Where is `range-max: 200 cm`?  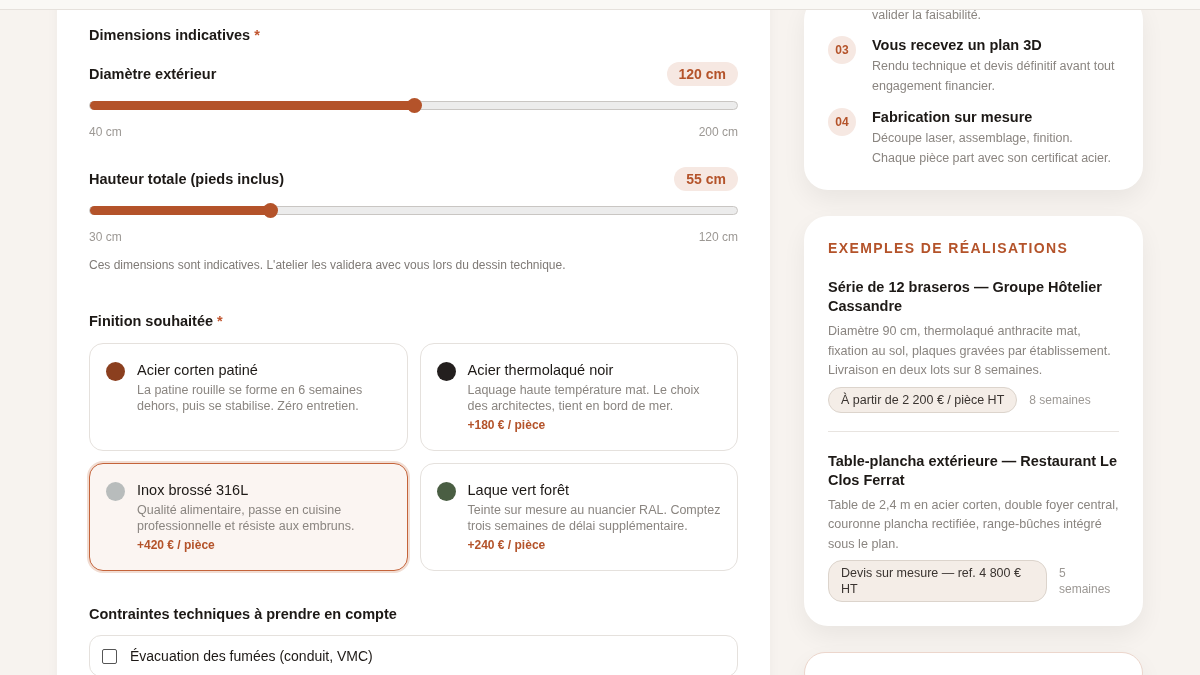
range-max: 200 cm is located at coordinates (718, 132).